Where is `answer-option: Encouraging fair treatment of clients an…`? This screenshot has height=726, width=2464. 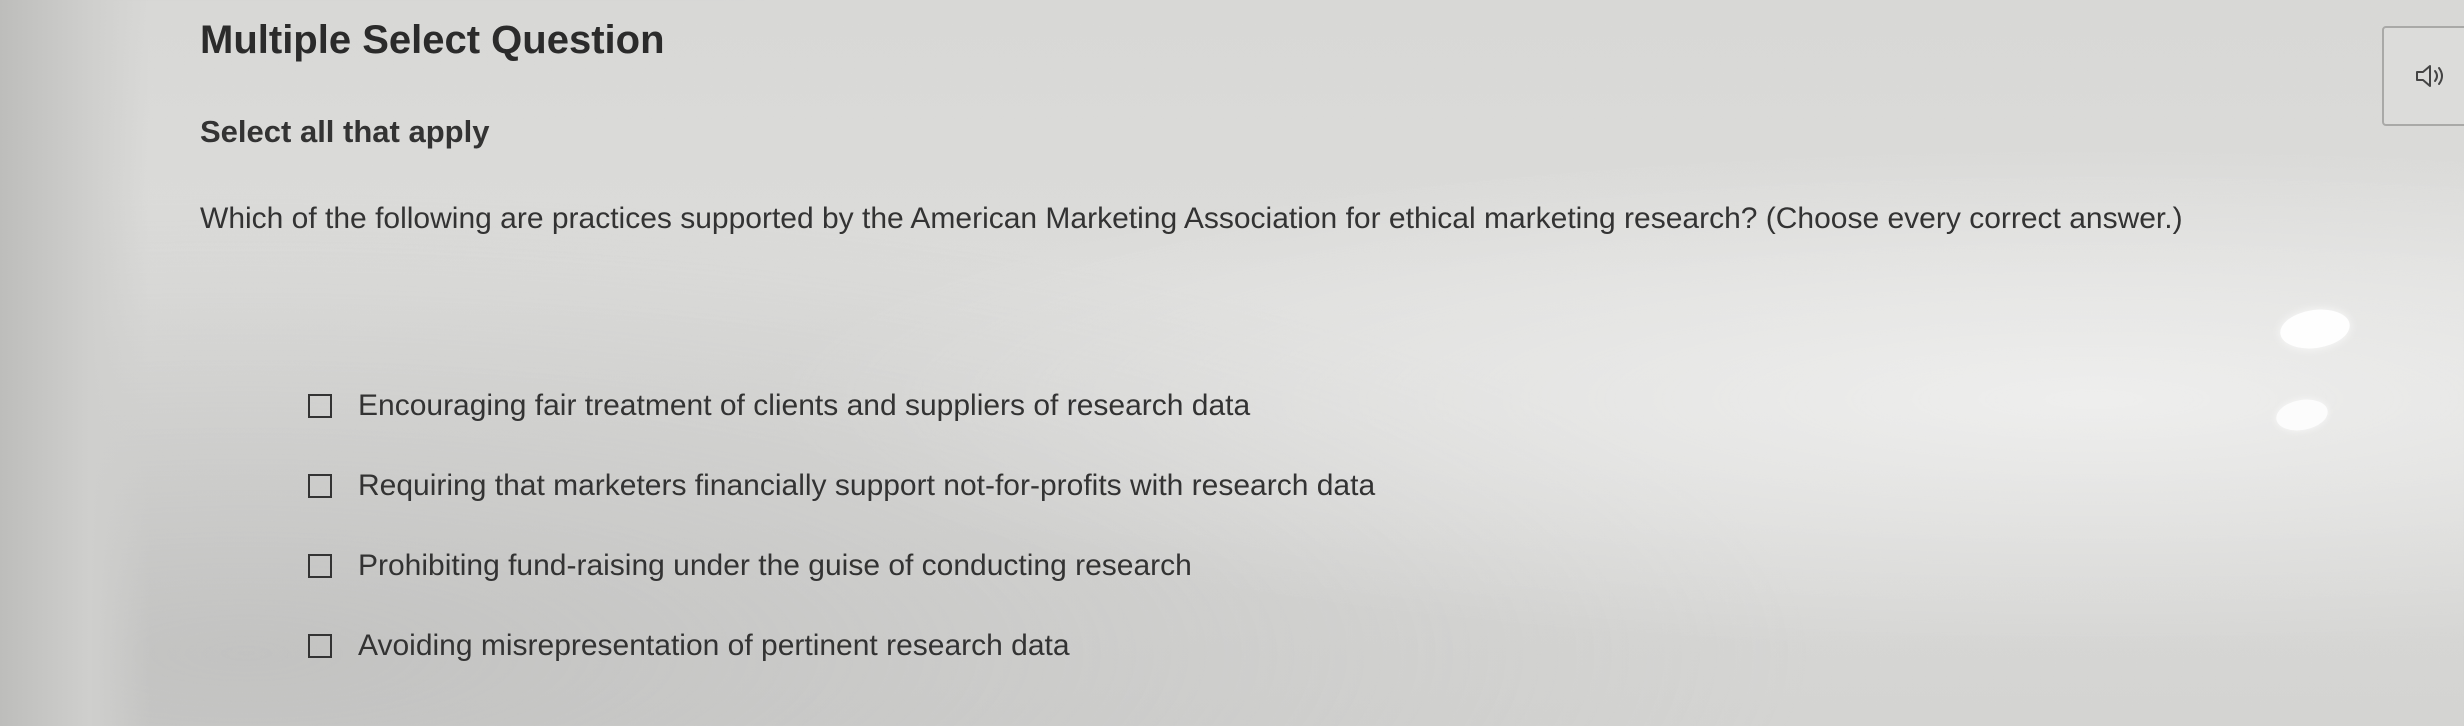 answer-option: Encouraging fair treatment of clients an… is located at coordinates (841, 406).